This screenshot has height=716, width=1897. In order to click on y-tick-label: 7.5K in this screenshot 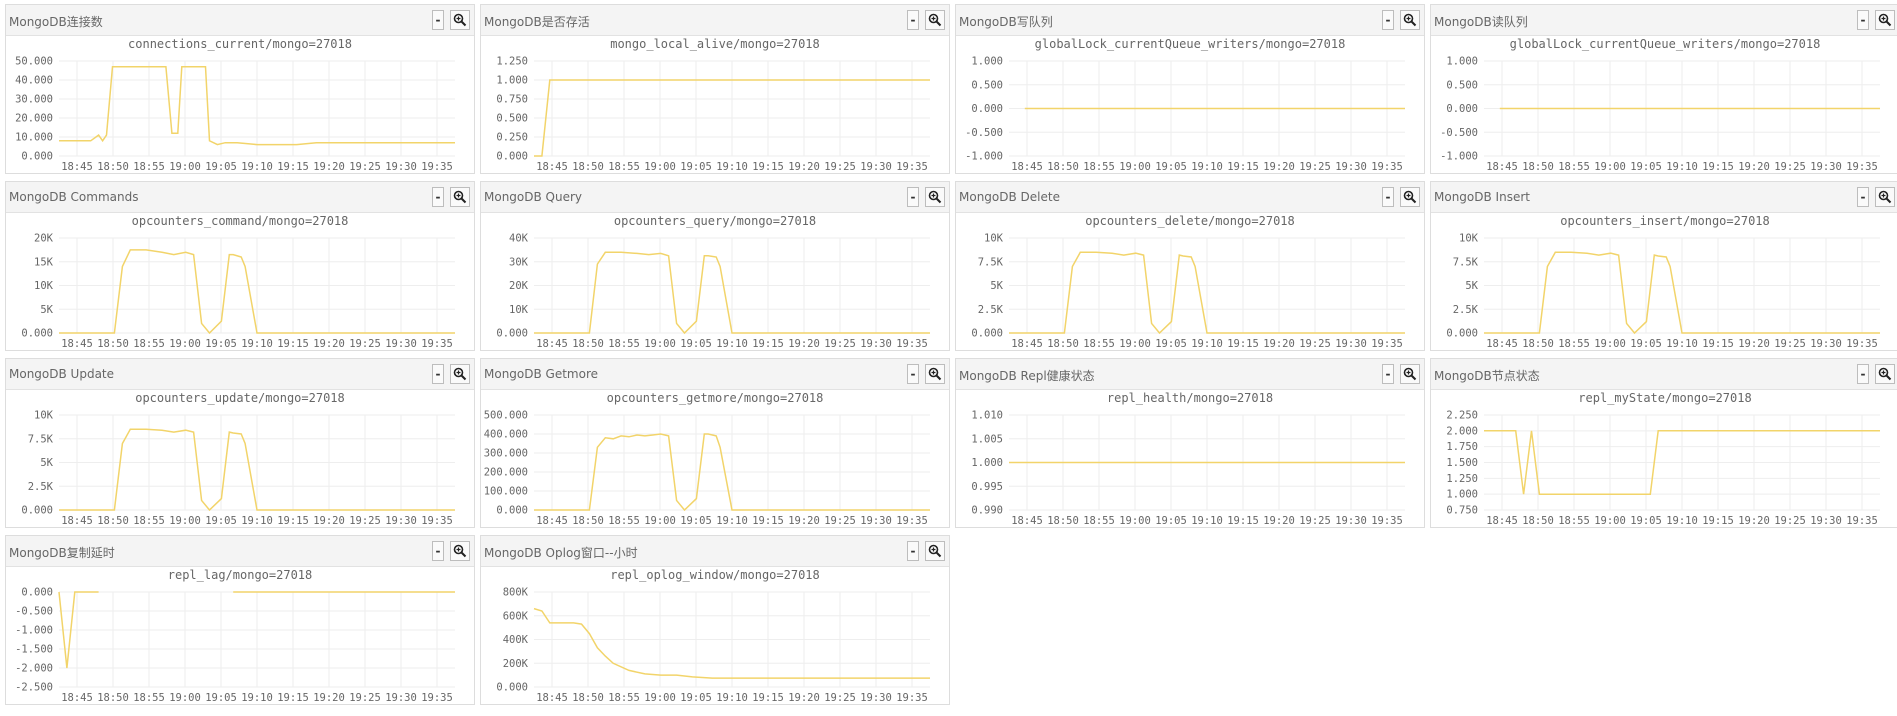, I will do `click(41, 439)`.